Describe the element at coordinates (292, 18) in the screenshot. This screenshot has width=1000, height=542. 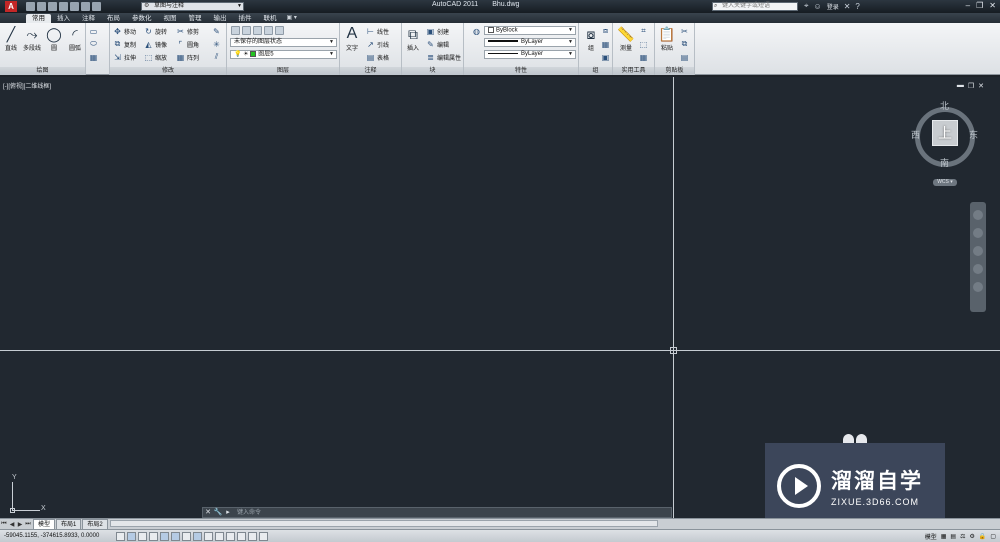
I see `ribbon-minimize-button: ▣ ▾` at that location.